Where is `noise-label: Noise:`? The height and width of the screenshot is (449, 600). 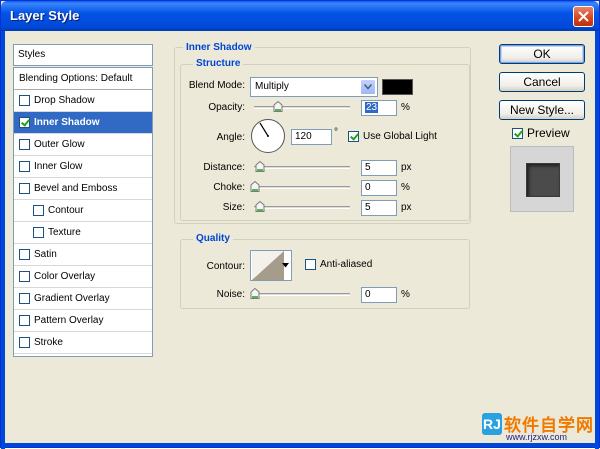 noise-label: Noise: is located at coordinates (230, 294).